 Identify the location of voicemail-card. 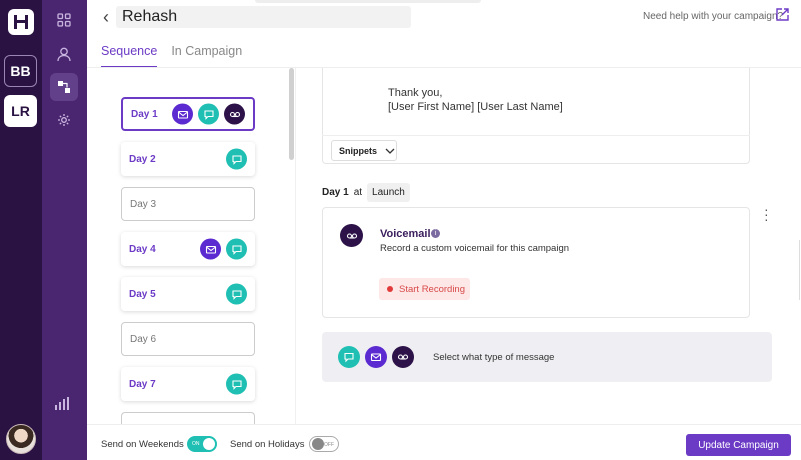
(536, 262).